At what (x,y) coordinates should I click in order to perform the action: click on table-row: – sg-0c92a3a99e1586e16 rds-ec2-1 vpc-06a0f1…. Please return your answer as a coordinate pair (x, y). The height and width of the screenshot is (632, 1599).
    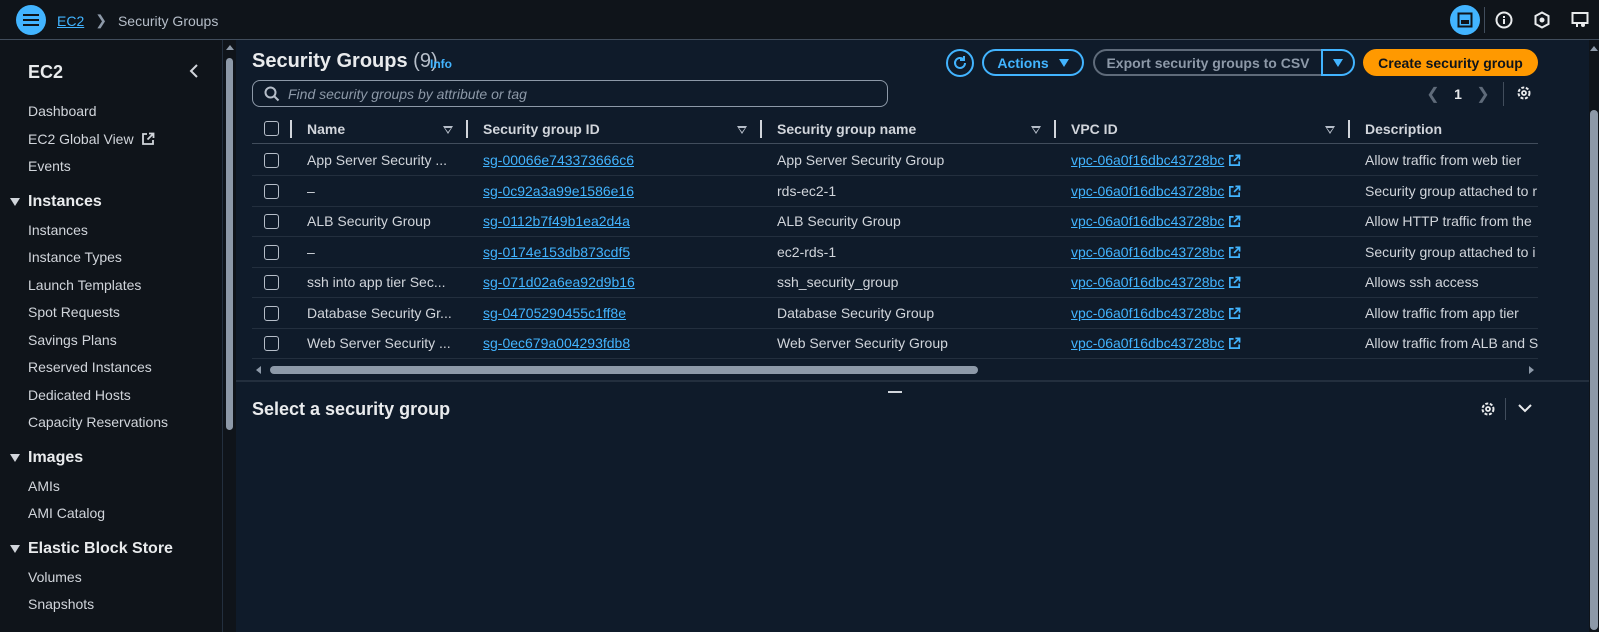
    Looking at the image, I should click on (895, 191).